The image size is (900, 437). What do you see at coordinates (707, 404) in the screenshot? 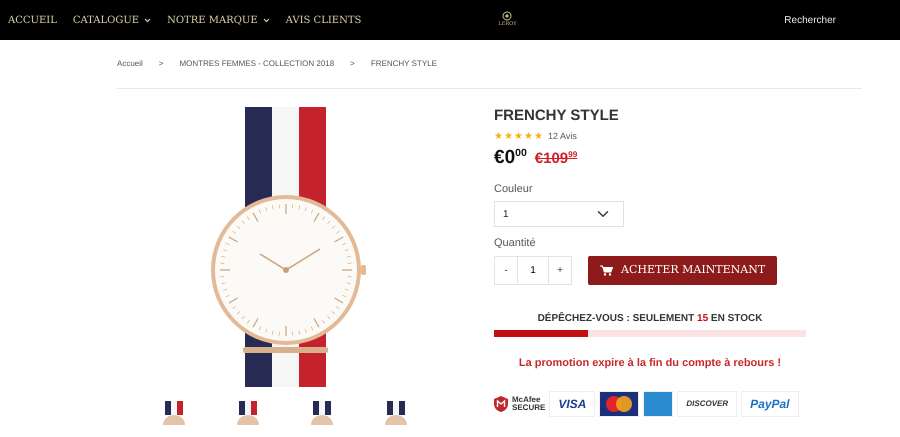
I see `payment-logo: DISCOVER` at bounding box center [707, 404].